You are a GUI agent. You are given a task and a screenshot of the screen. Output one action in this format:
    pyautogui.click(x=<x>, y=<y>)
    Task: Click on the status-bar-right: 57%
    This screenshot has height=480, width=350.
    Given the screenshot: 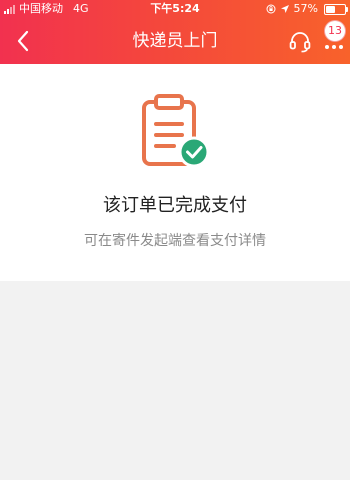 What is the action you would take?
    pyautogui.click(x=307, y=9)
    